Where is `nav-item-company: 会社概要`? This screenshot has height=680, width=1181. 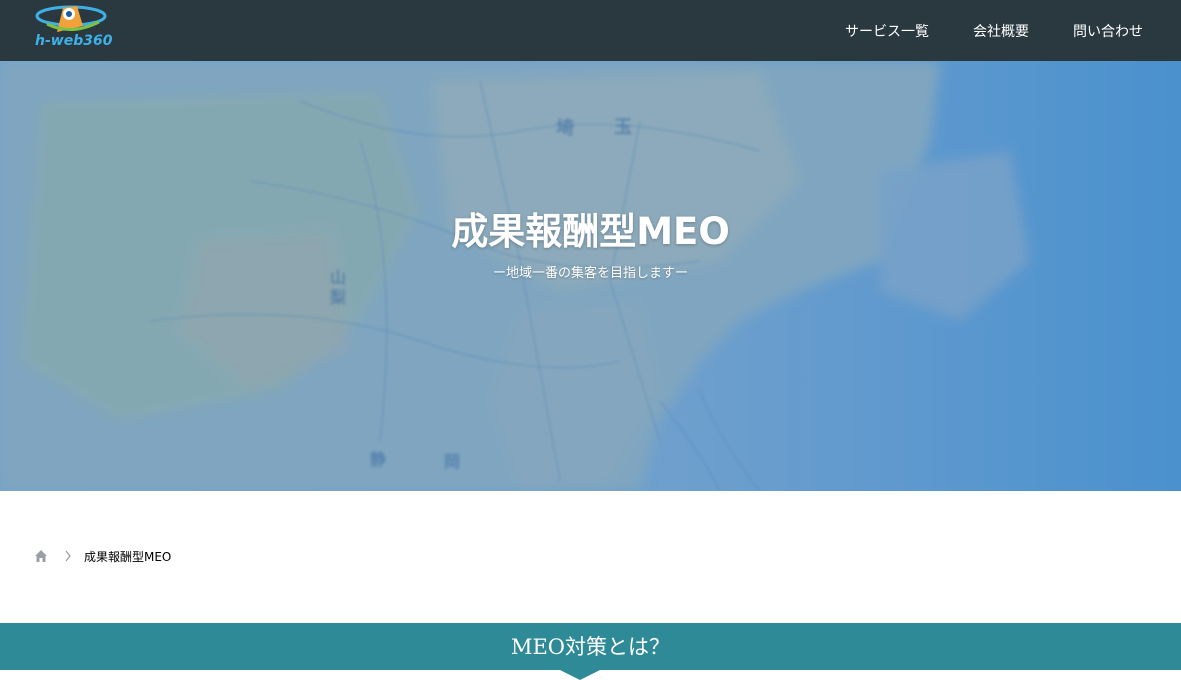 nav-item-company: 会社概要 is located at coordinates (1001, 31).